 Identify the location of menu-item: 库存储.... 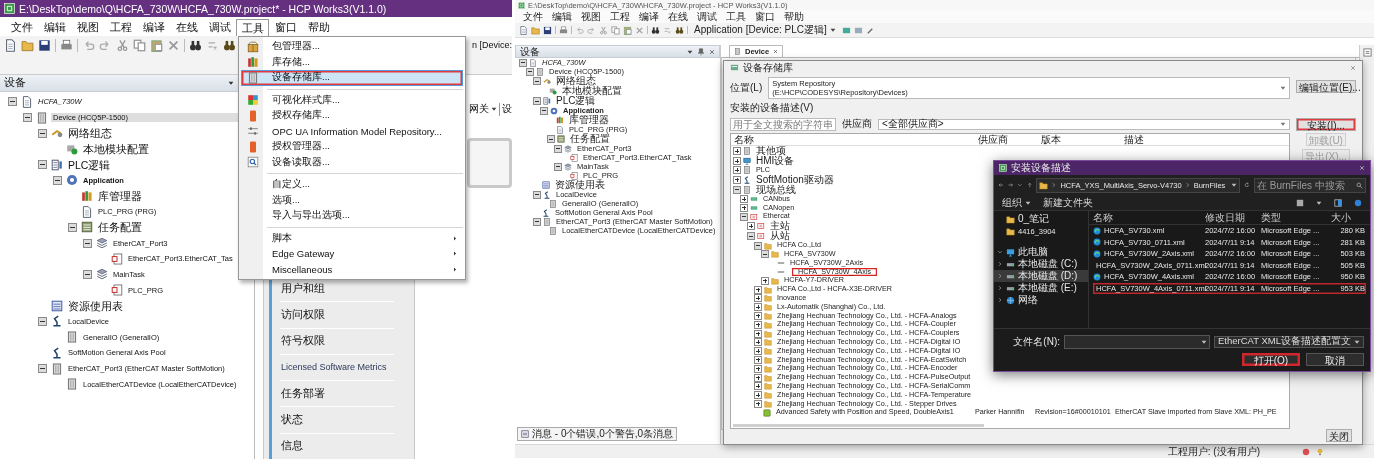
(352, 62).